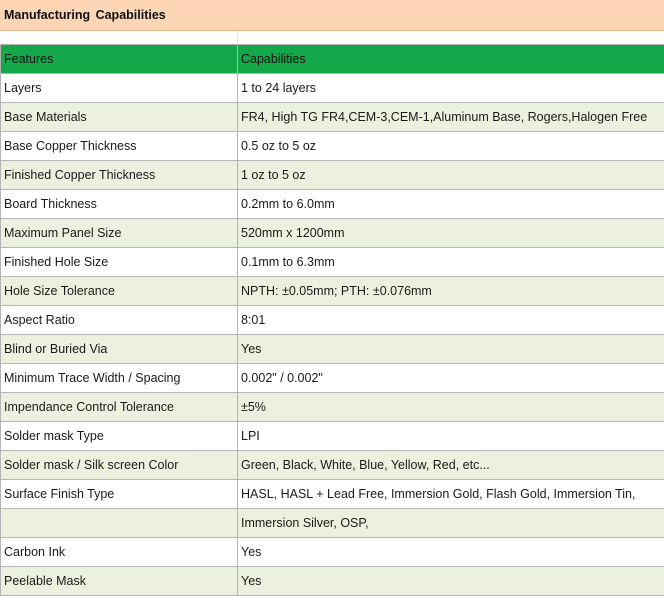 This screenshot has height=616, width=664. I want to click on table-row: Layers 1 to 24 layers, so click(332, 88).